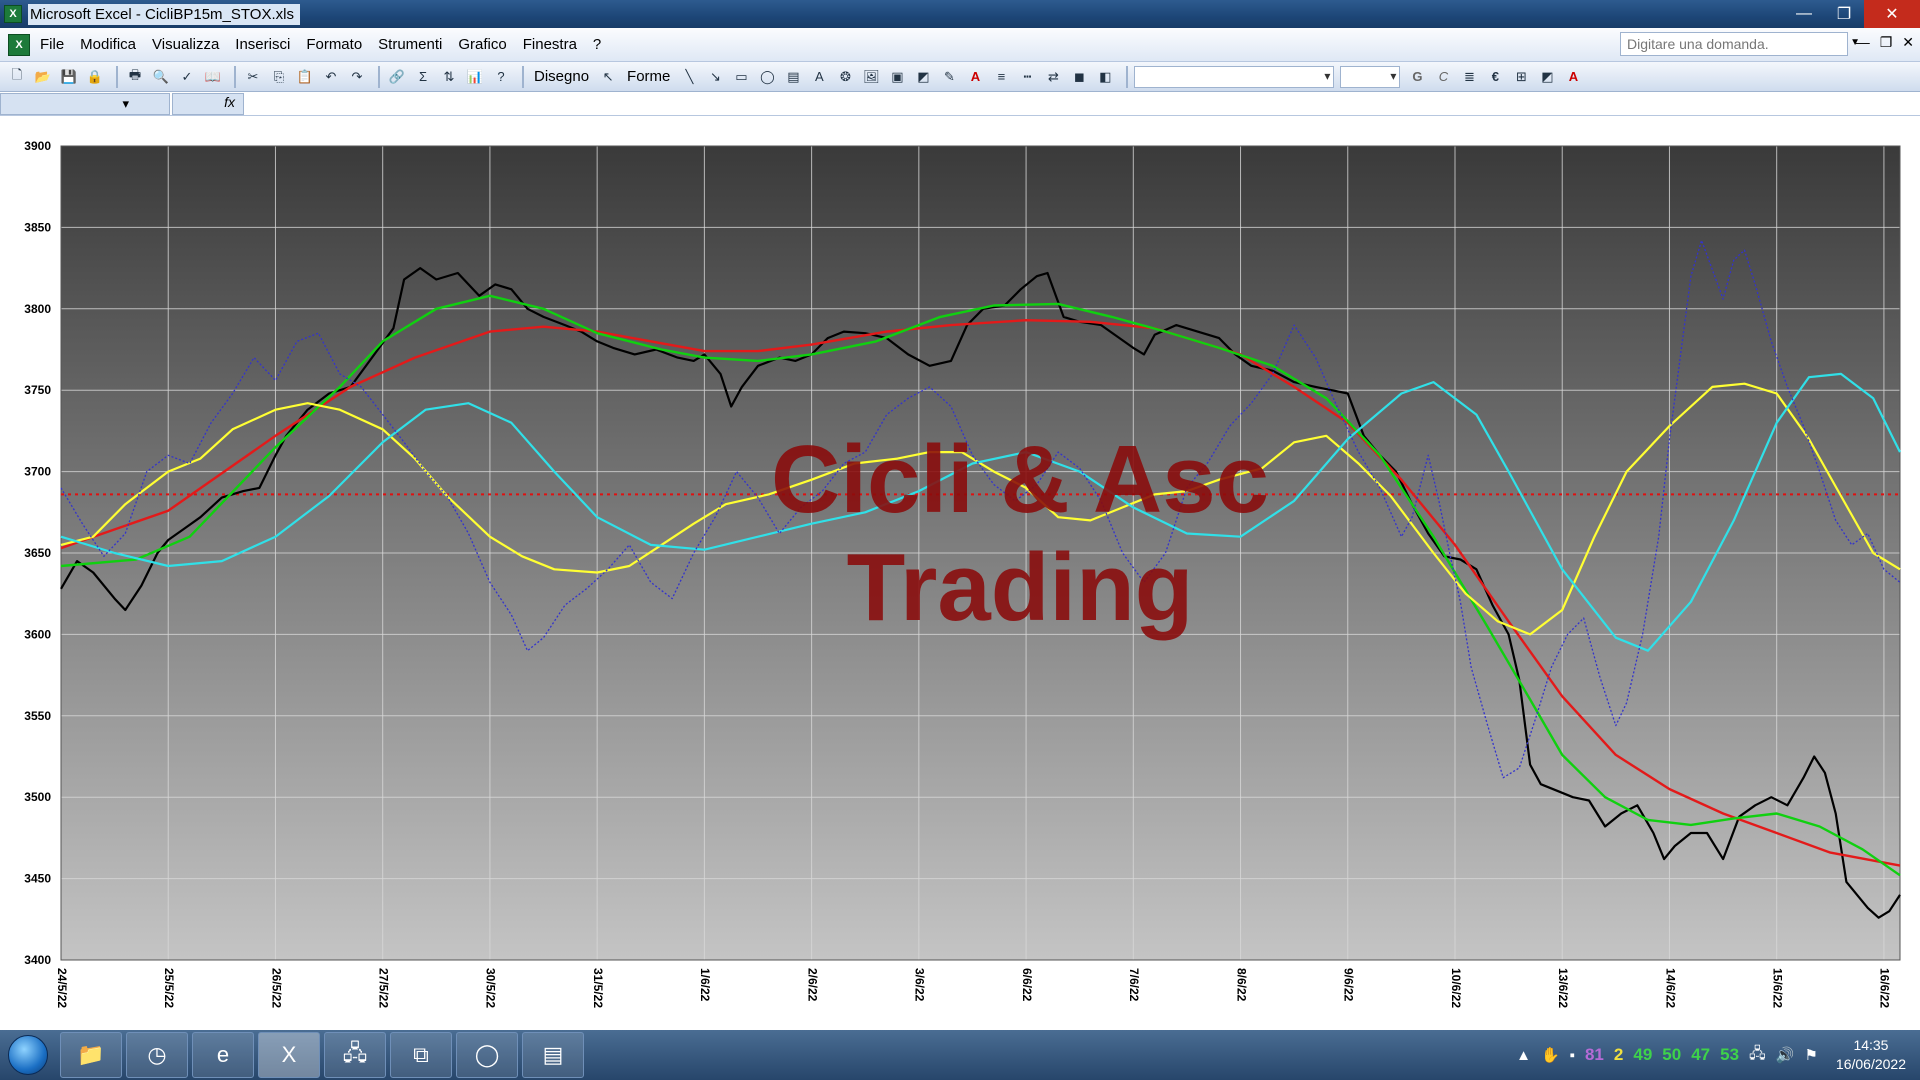 This screenshot has width=1920, height=1080. I want to click on font-size-combo, so click(1370, 76).